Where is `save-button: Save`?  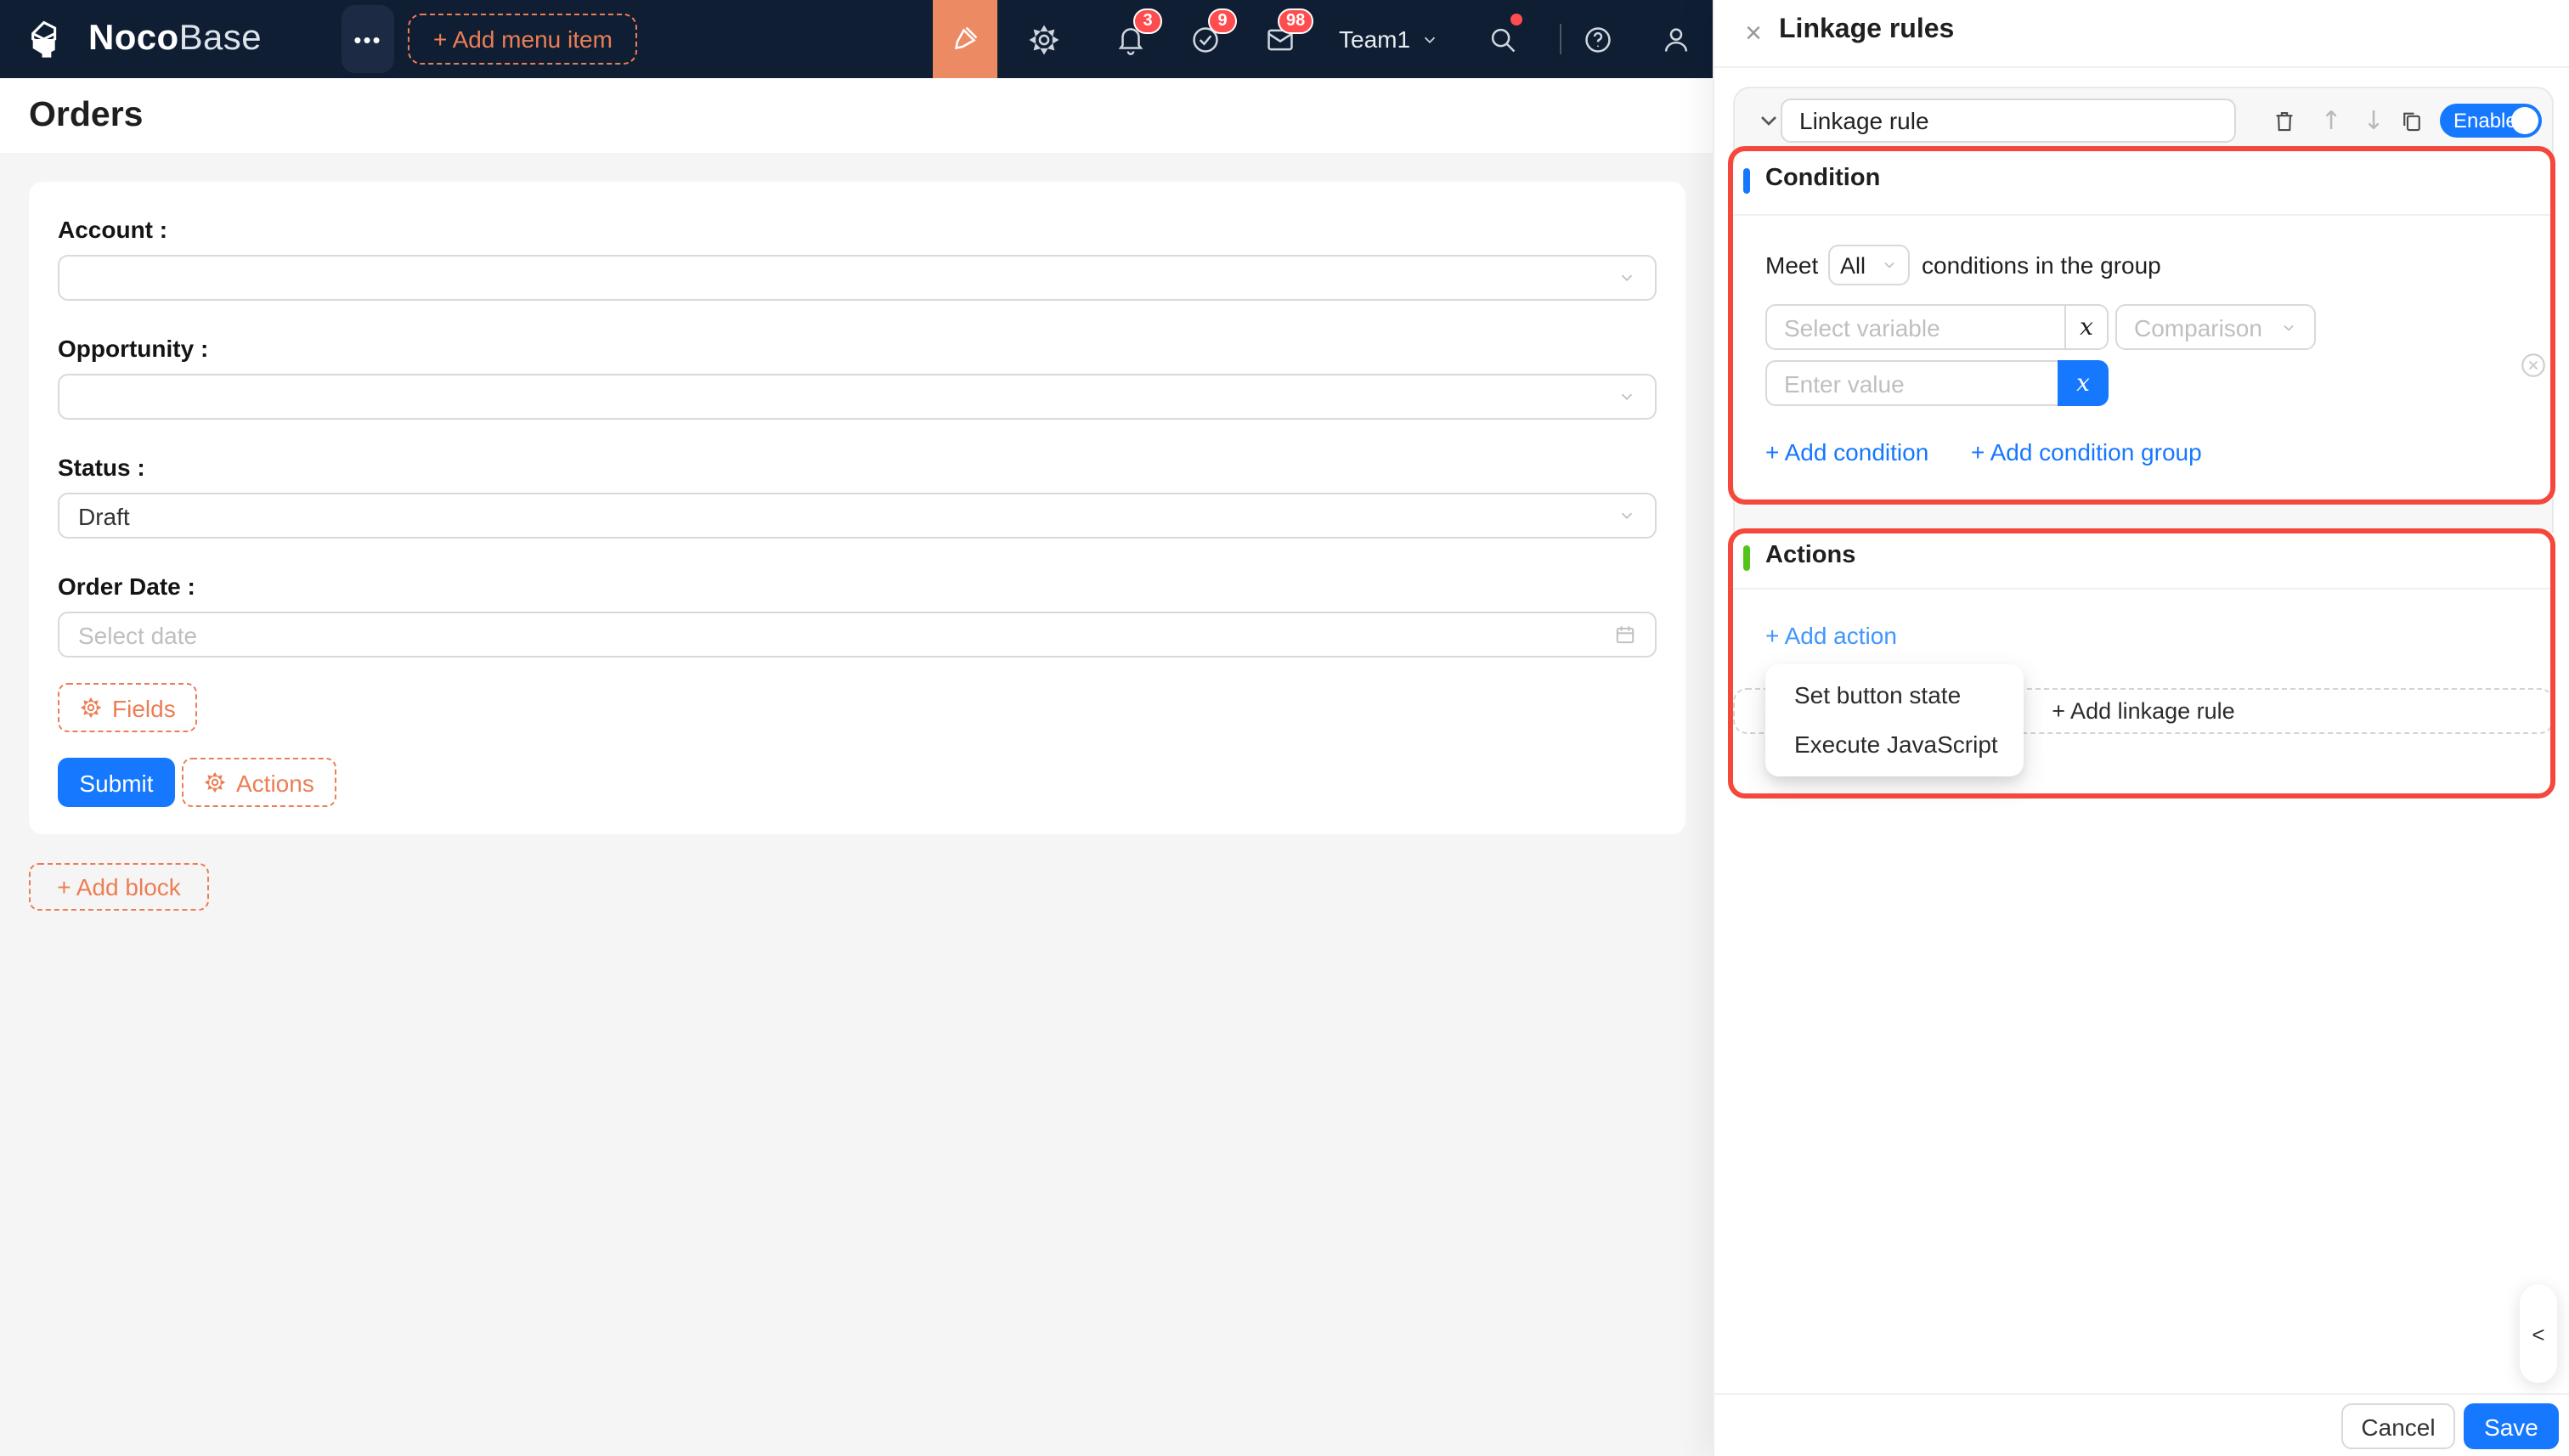 save-button: Save is located at coordinates (2511, 1426).